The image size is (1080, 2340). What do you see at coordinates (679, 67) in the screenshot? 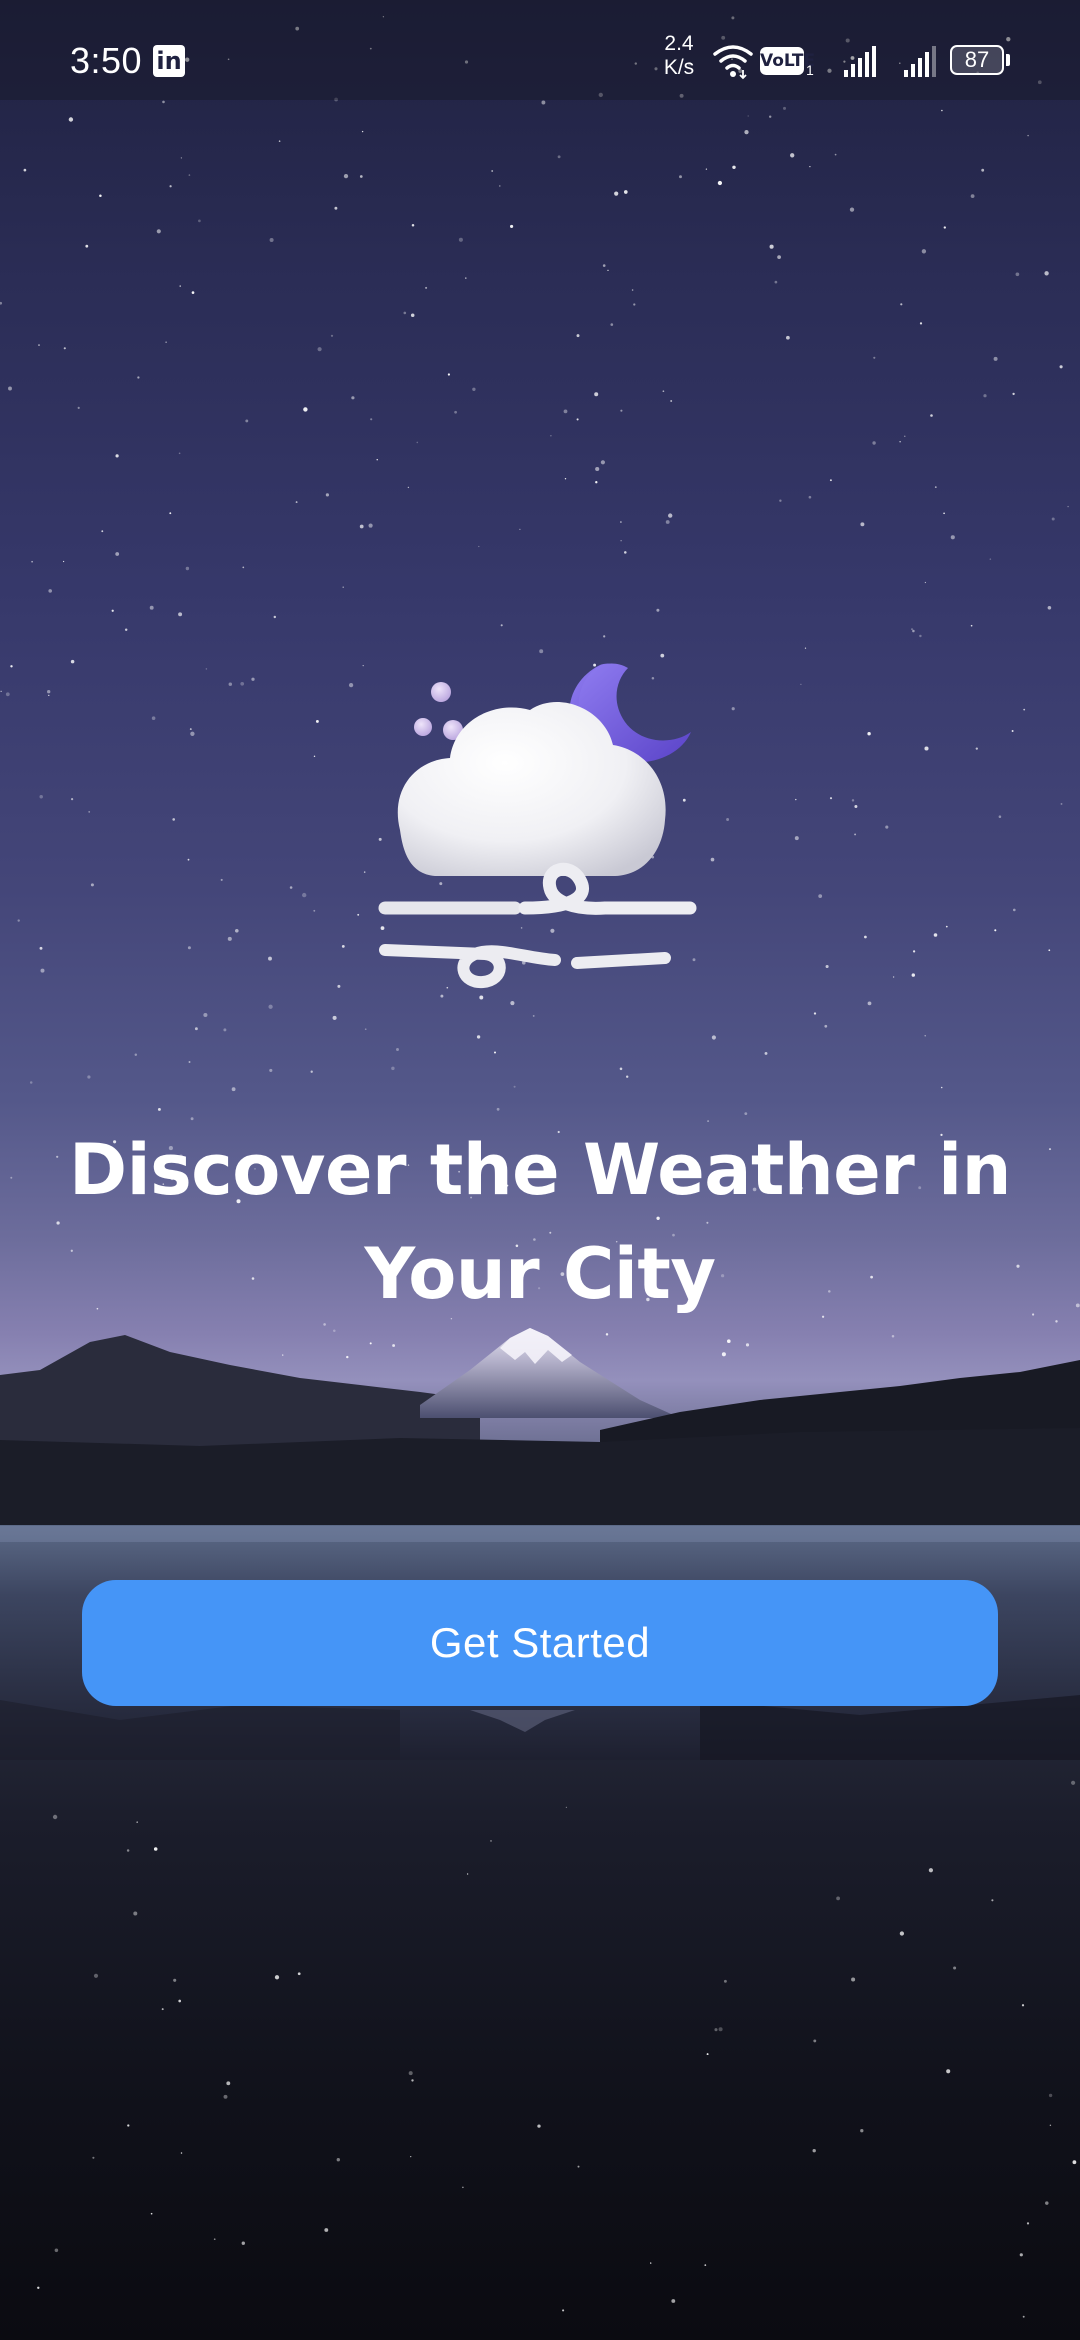
I see `network-speed-unit: K/s` at bounding box center [679, 67].